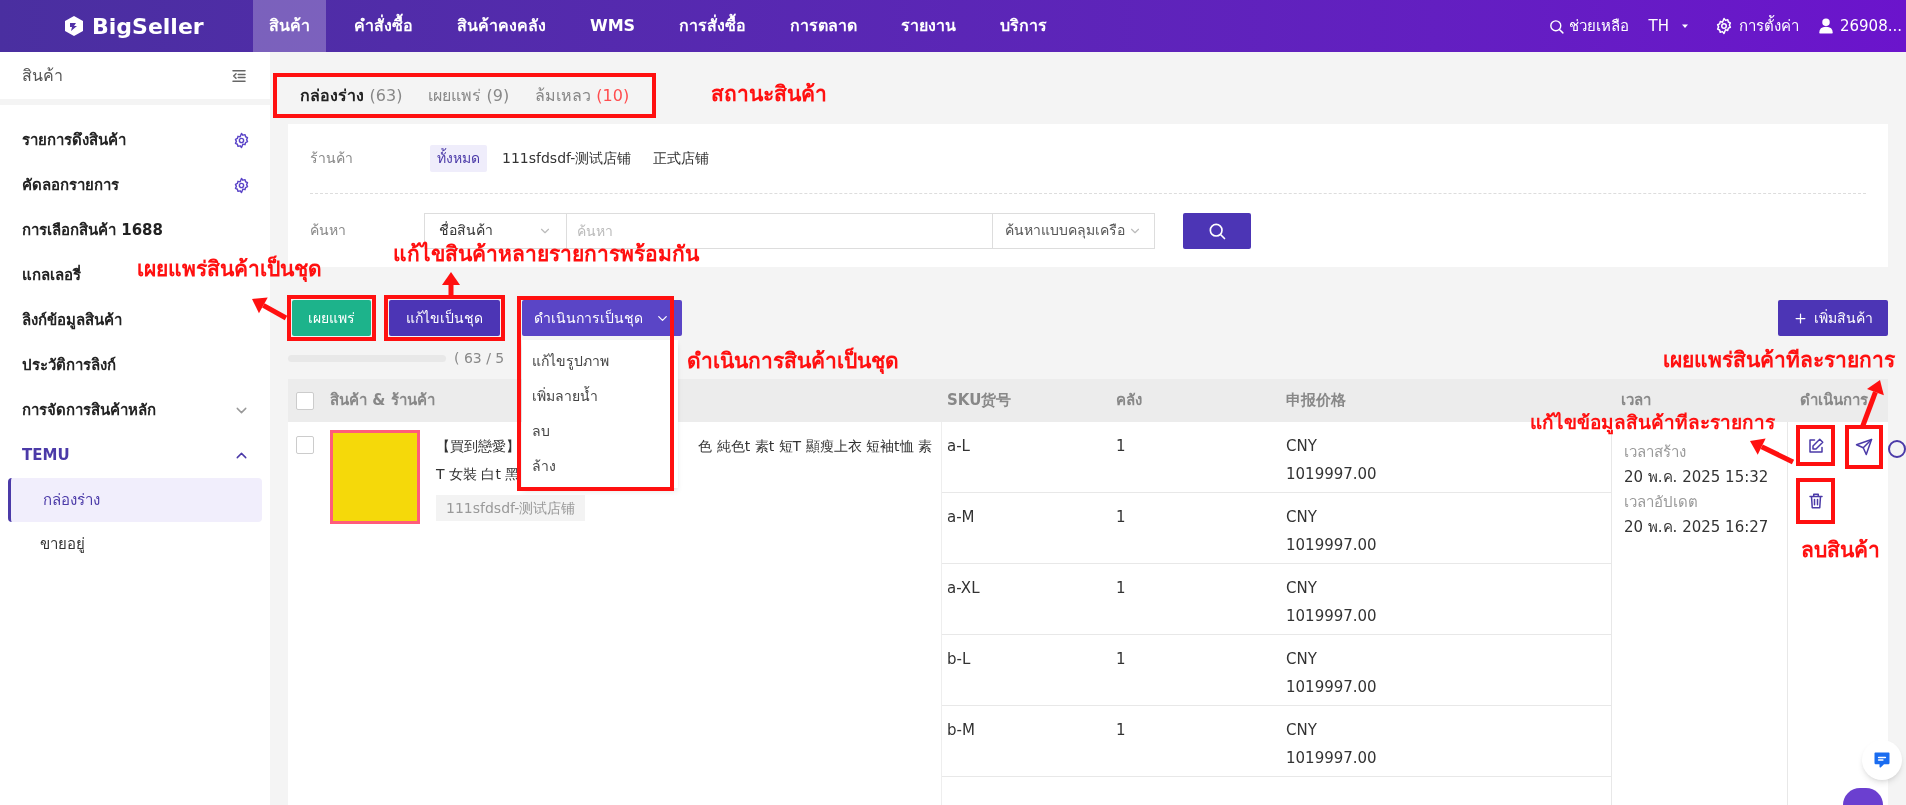  Describe the element at coordinates (1029, 599) in the screenshot. I see `sku-cell: a-XL` at that location.